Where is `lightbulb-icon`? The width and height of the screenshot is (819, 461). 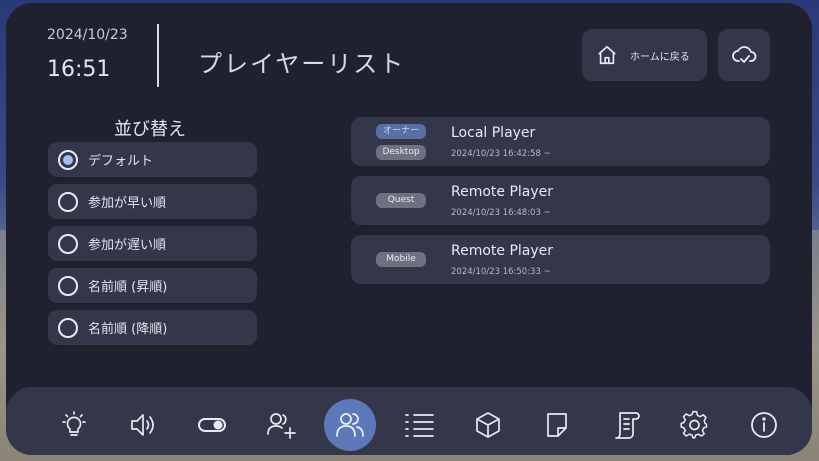
lightbulb-icon is located at coordinates (74, 425).